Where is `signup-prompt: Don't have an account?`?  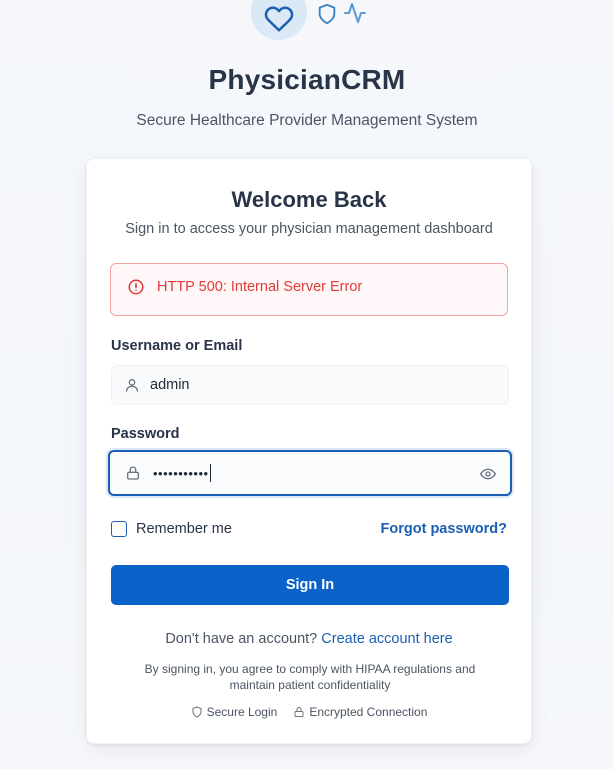 signup-prompt: Don't have an account? is located at coordinates (241, 639).